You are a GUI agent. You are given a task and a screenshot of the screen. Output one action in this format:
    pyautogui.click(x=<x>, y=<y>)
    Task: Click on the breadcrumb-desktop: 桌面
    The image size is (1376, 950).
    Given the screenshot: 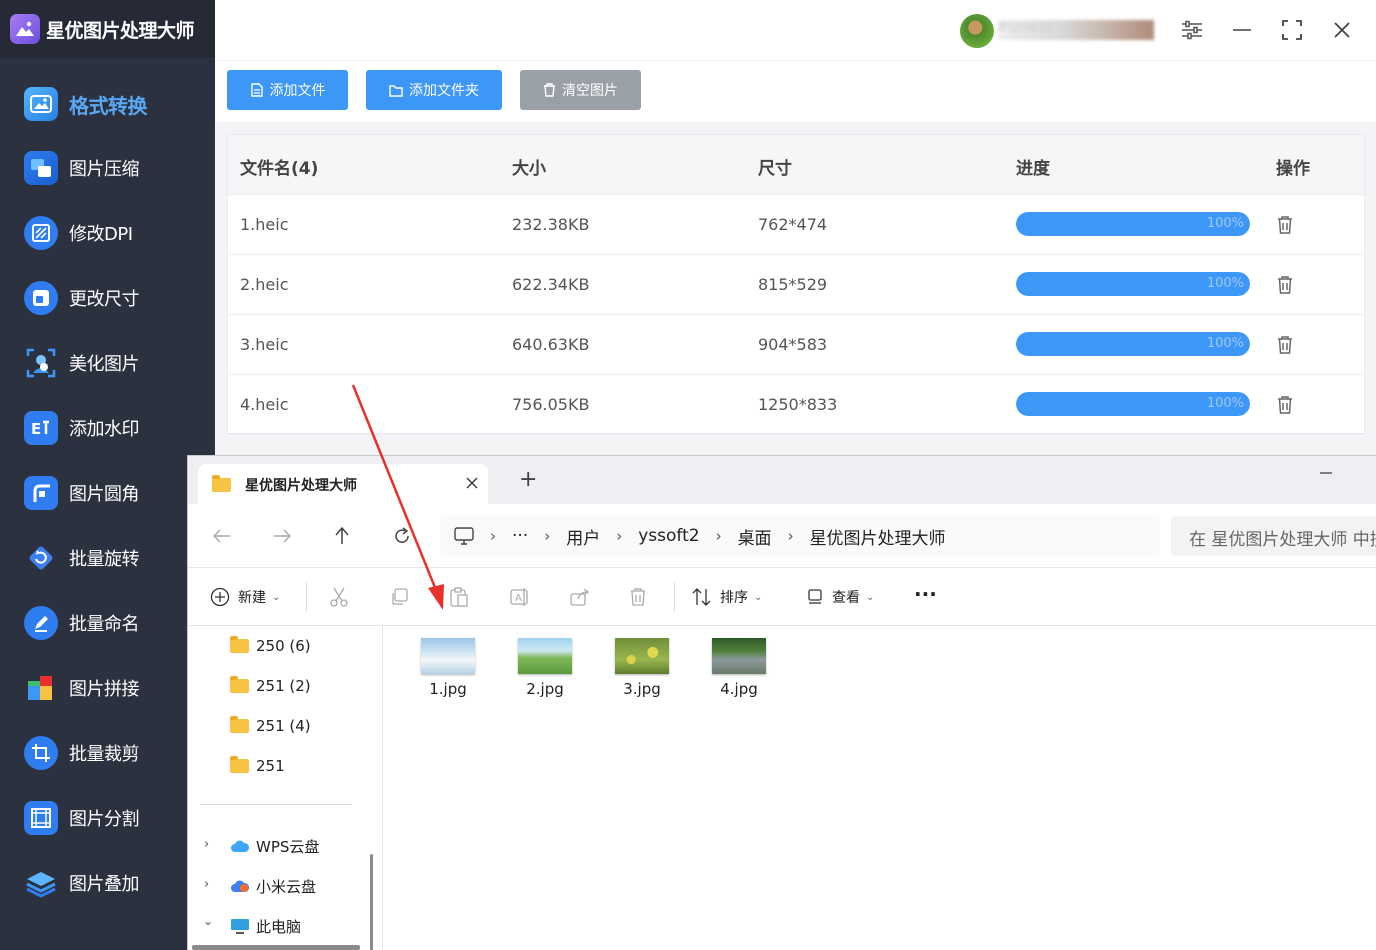 What is the action you would take?
    pyautogui.click(x=755, y=536)
    